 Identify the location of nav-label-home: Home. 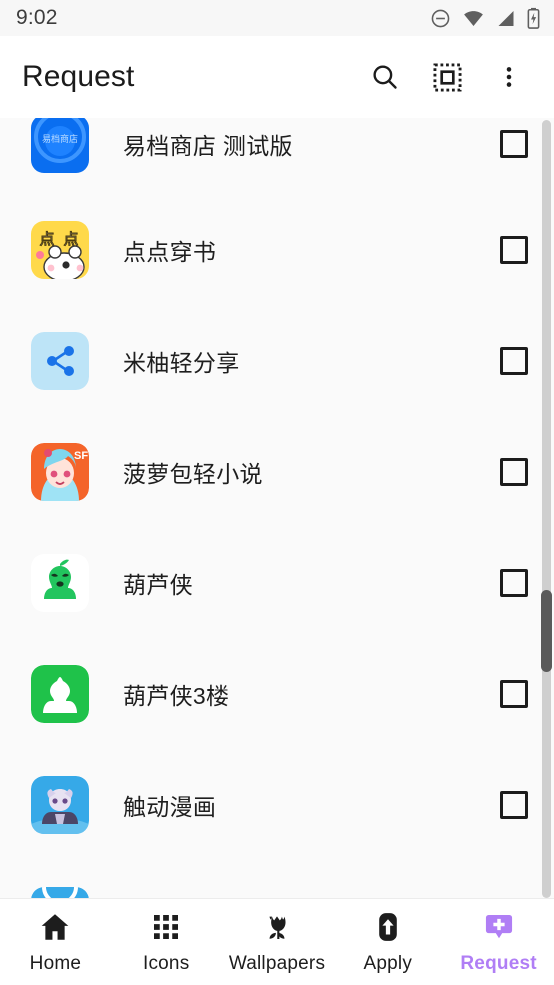
(55, 963).